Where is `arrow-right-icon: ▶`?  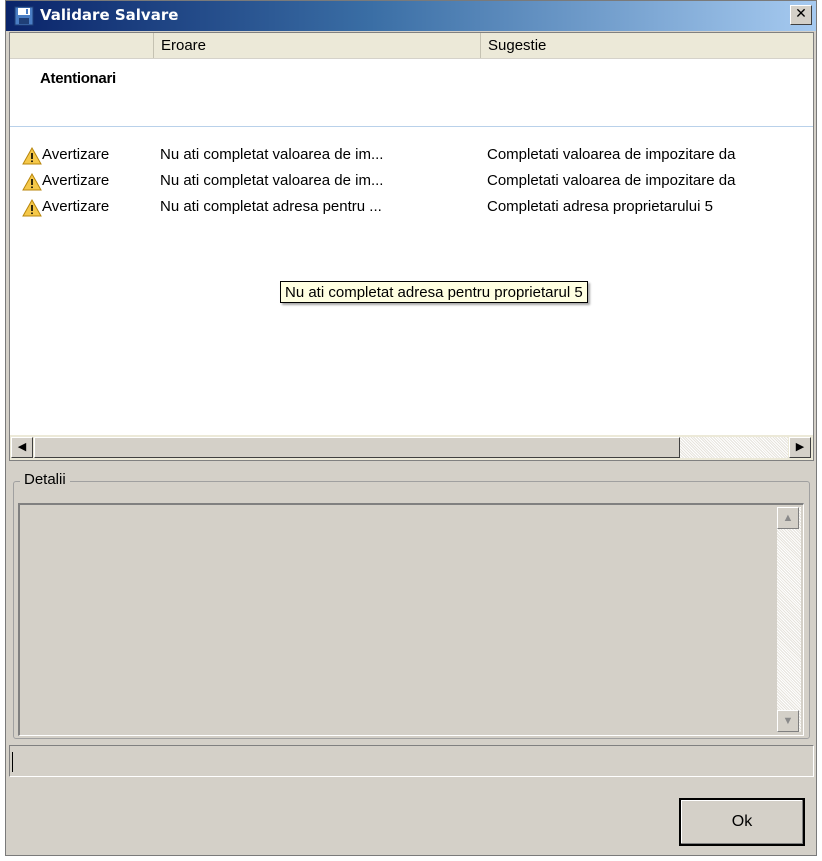 arrow-right-icon: ▶ is located at coordinates (800, 447).